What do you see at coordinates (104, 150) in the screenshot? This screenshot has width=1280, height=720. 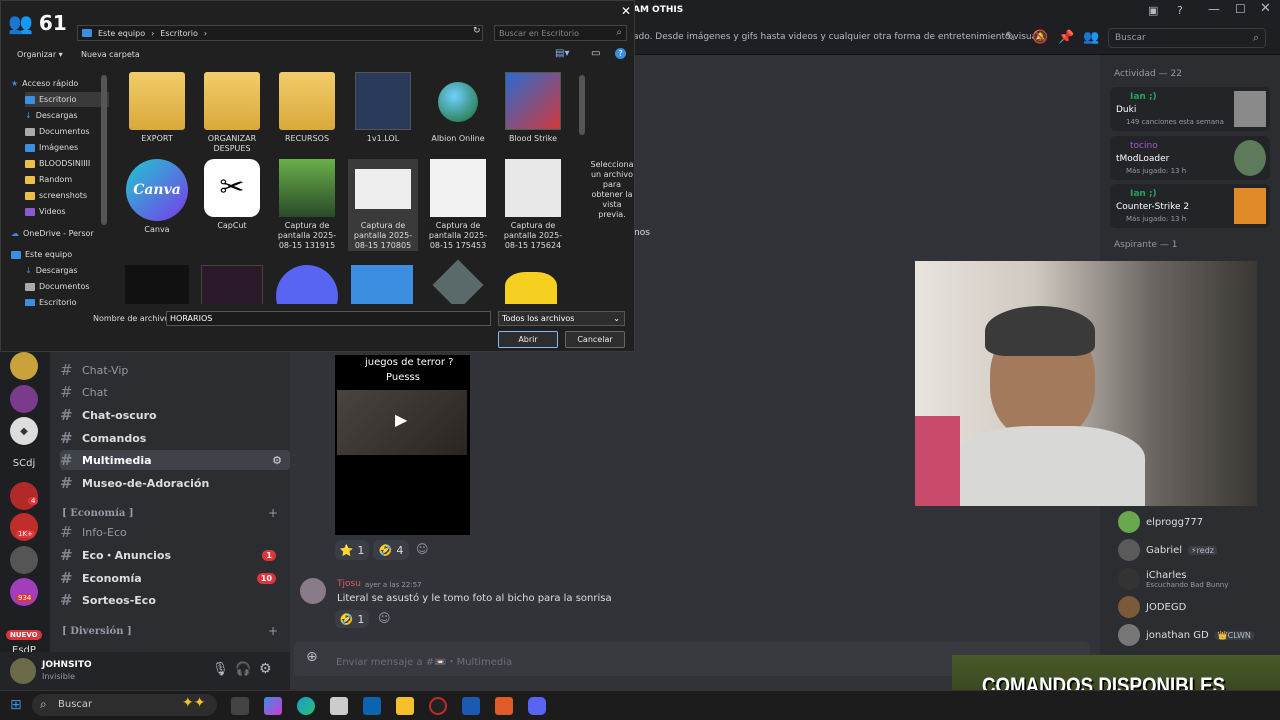 I see `nav-scrollbar` at bounding box center [104, 150].